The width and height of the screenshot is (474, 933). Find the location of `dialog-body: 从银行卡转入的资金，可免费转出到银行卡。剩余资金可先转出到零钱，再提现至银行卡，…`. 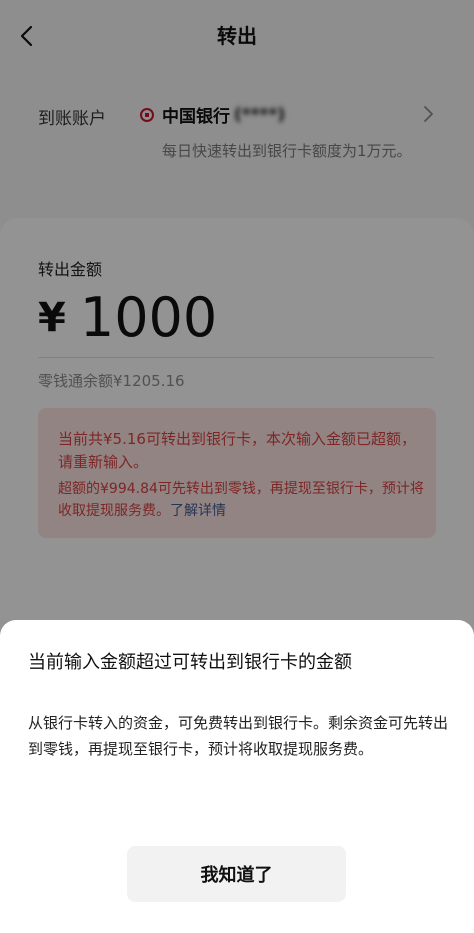

dialog-body: 从银行卡转入的资金，可免费转出到银行卡。剩余资金可先转出到零钱，再提现至银行卡，… is located at coordinates (238, 736).